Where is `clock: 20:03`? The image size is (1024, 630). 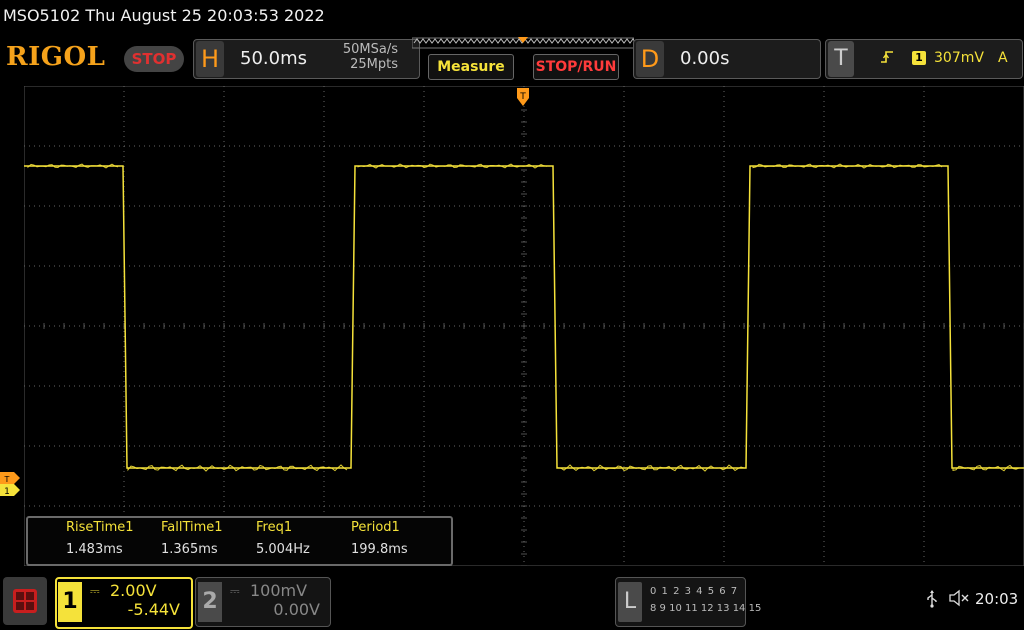
clock: 20:03 is located at coordinates (997, 599).